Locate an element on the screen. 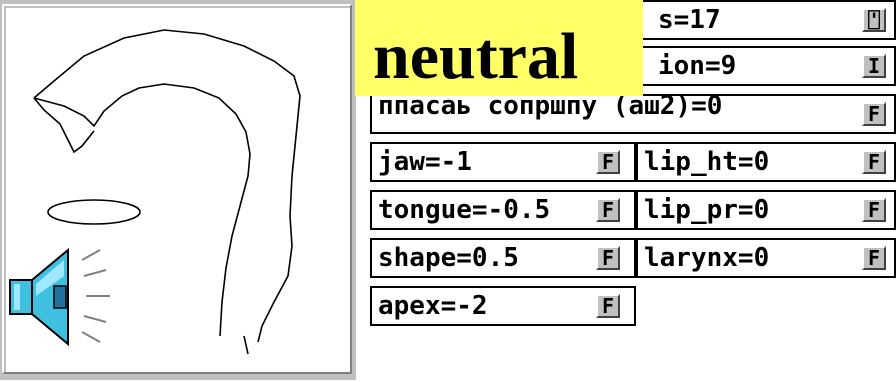 The image size is (896, 382). param-shape: shape=0.5 F is located at coordinates (503, 258).